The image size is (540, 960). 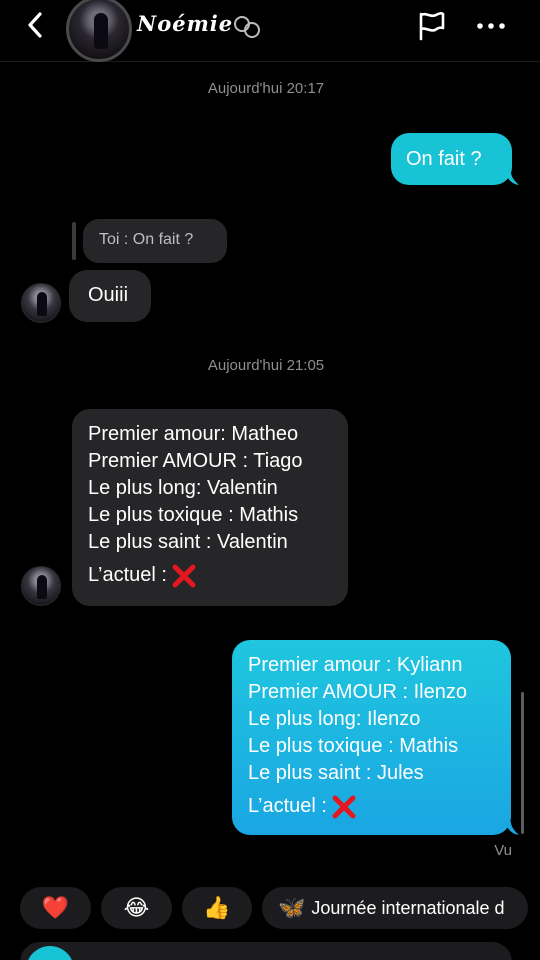 I want to click on event-sticker-chip: 🦋 Journée internationale d, so click(x=395, y=908).